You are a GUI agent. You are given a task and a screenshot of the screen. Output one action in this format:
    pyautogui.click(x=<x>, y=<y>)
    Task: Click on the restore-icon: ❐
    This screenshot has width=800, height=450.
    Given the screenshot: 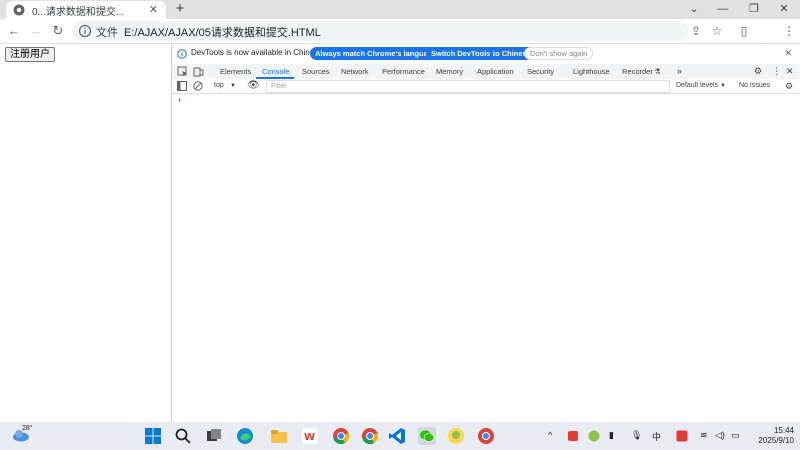 What is the action you would take?
    pyautogui.click(x=754, y=9)
    